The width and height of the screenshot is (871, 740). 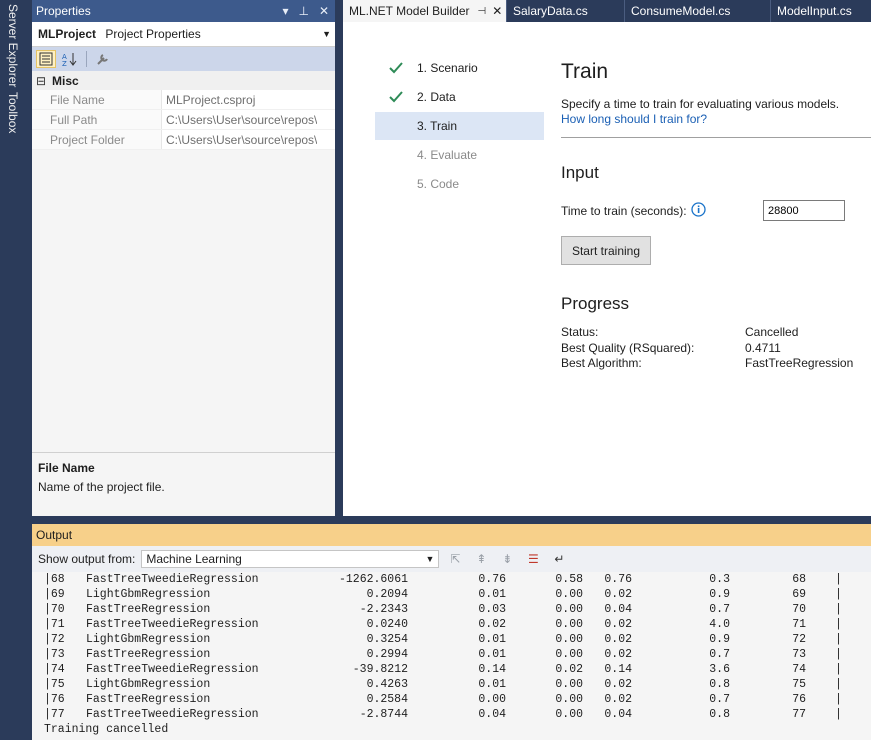 I want to click on categorized-icon, so click(x=46, y=59).